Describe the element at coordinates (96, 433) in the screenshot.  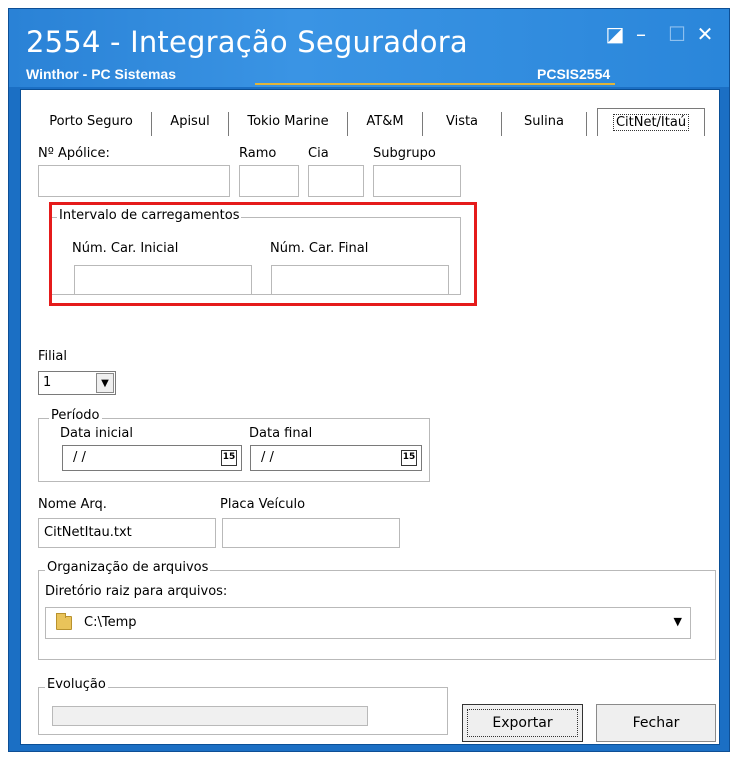
I see `data-inicial-label: Data inicial` at that location.